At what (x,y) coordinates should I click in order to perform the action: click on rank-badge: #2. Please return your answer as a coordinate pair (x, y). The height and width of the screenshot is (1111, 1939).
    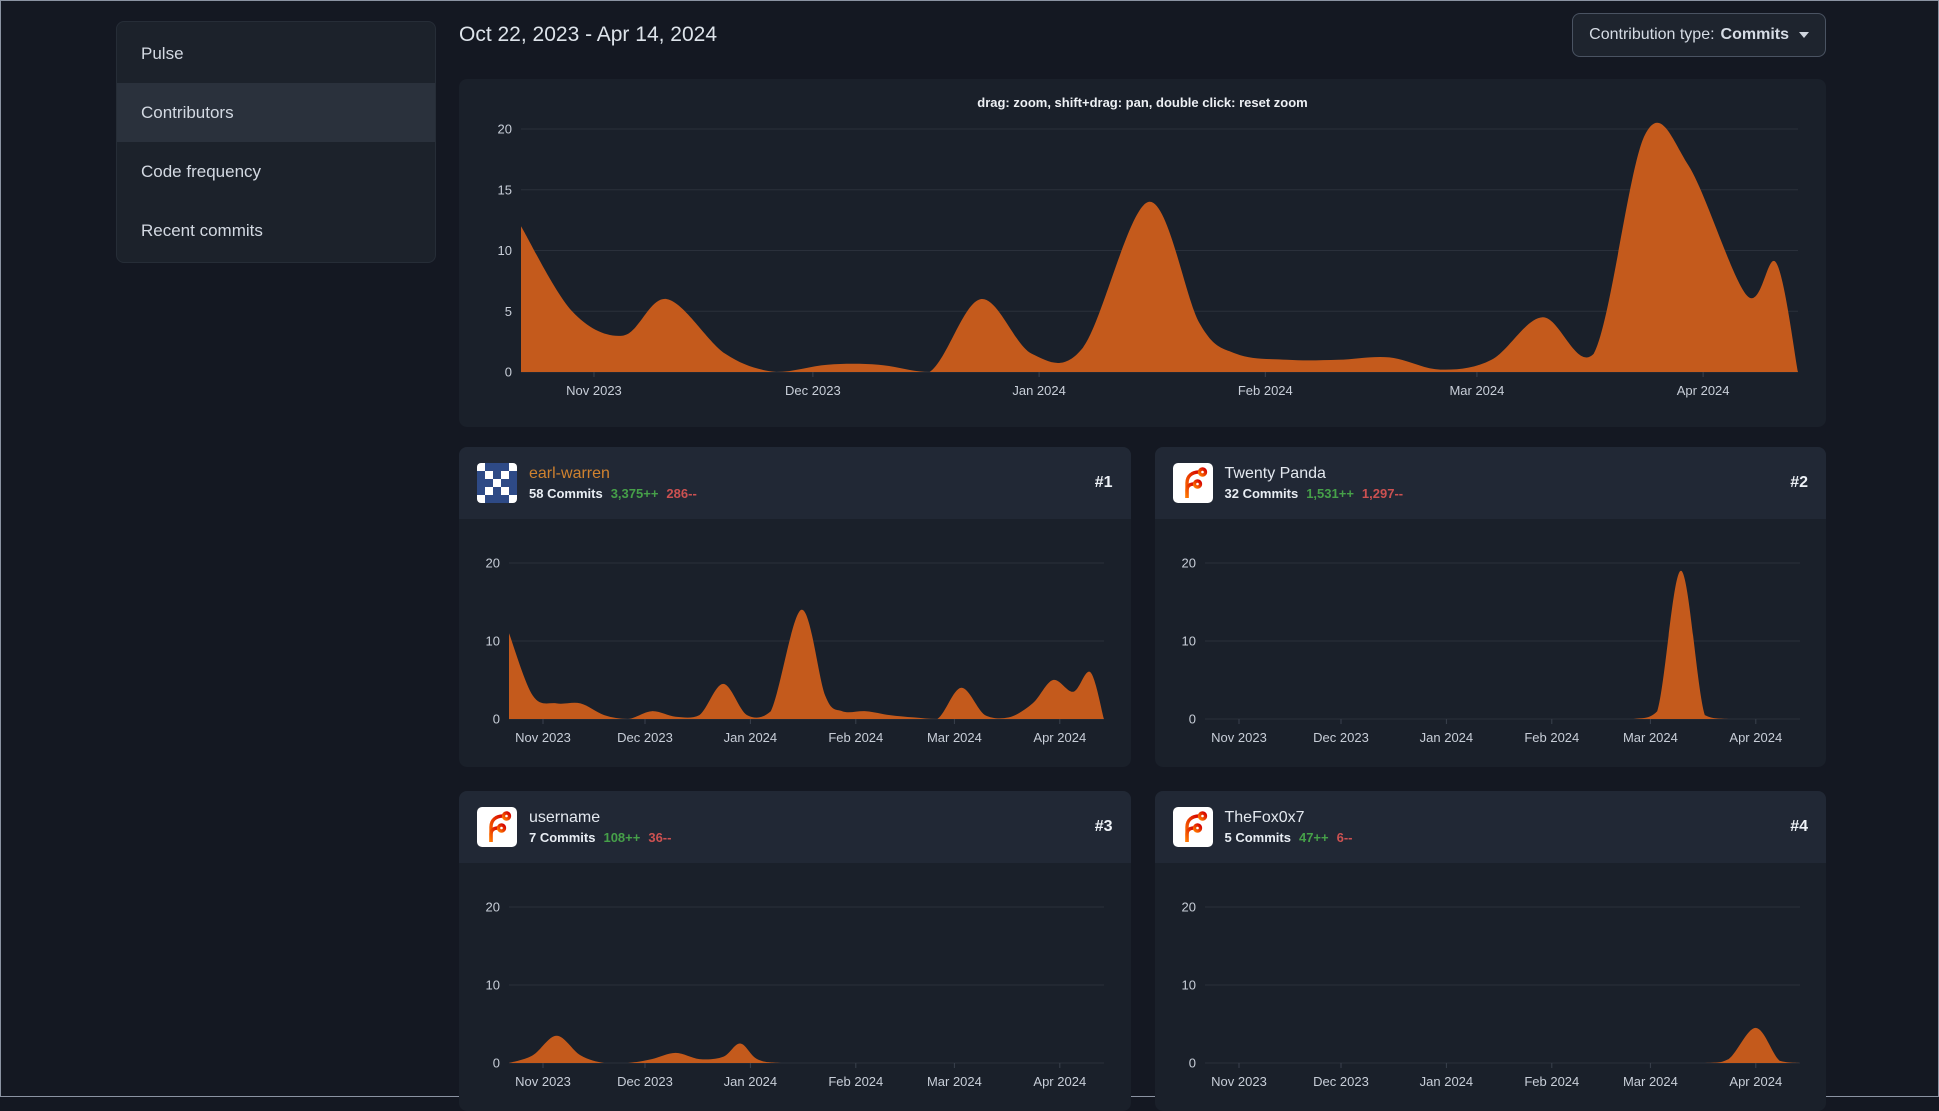
    Looking at the image, I should click on (1799, 482).